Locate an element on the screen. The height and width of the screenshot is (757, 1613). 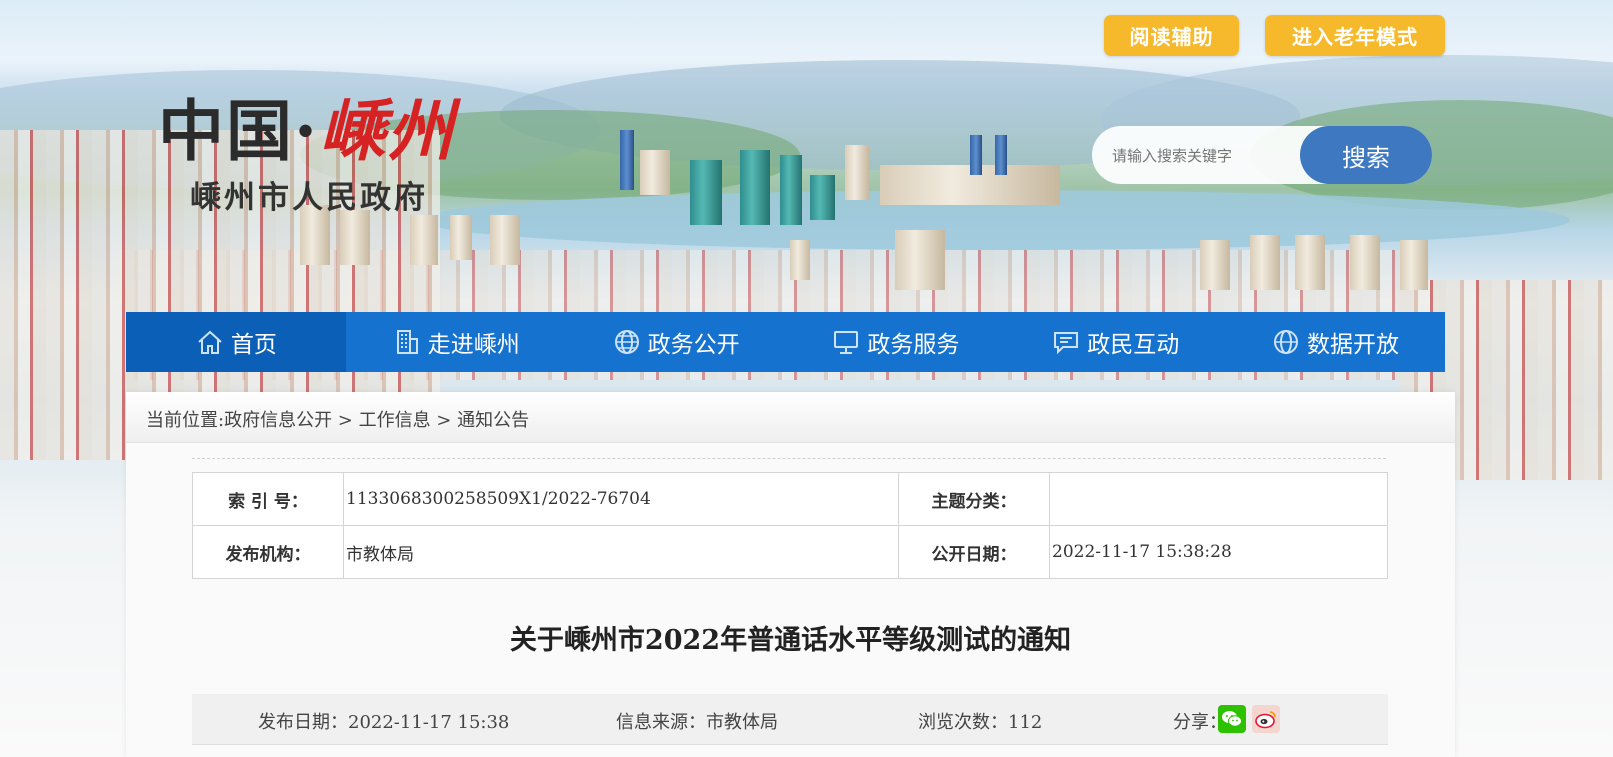
breadcrumb-link-notices: 通知公告 is located at coordinates (493, 420).